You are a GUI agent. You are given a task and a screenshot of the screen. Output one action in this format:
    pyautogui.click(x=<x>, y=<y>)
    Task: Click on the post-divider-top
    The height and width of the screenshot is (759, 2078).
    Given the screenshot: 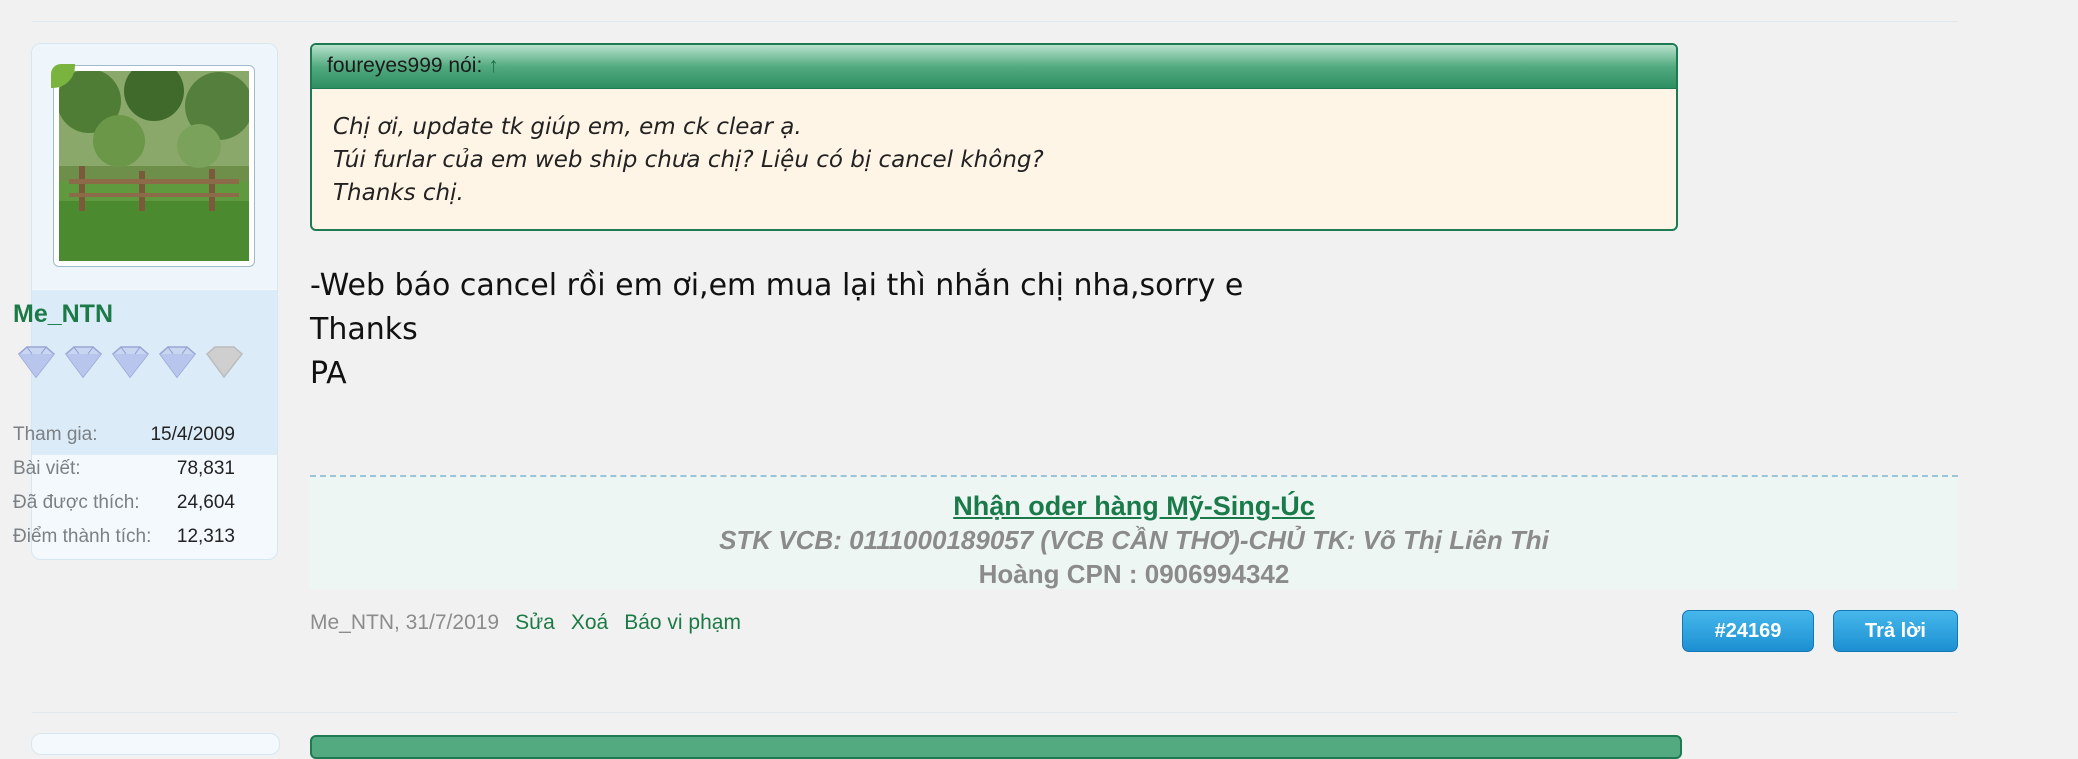 What is the action you would take?
    pyautogui.click(x=995, y=21)
    